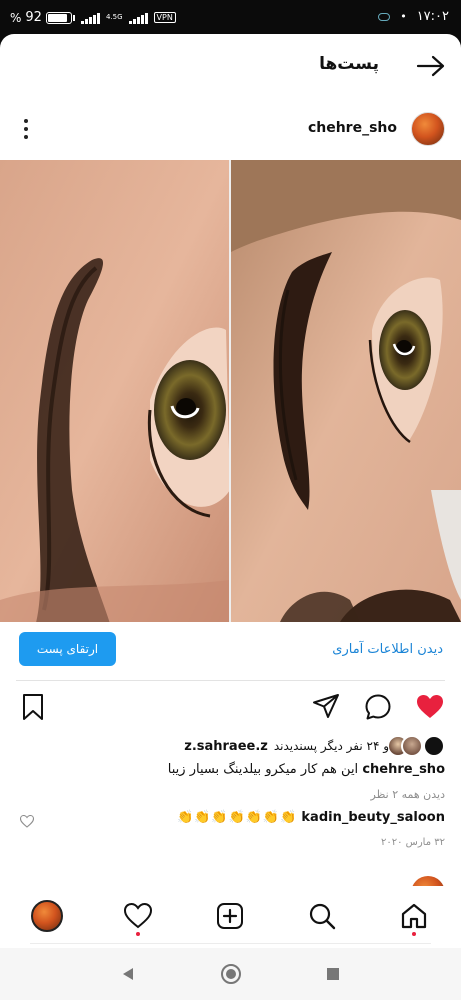  I want to click on battery-icon, so click(58, 17).